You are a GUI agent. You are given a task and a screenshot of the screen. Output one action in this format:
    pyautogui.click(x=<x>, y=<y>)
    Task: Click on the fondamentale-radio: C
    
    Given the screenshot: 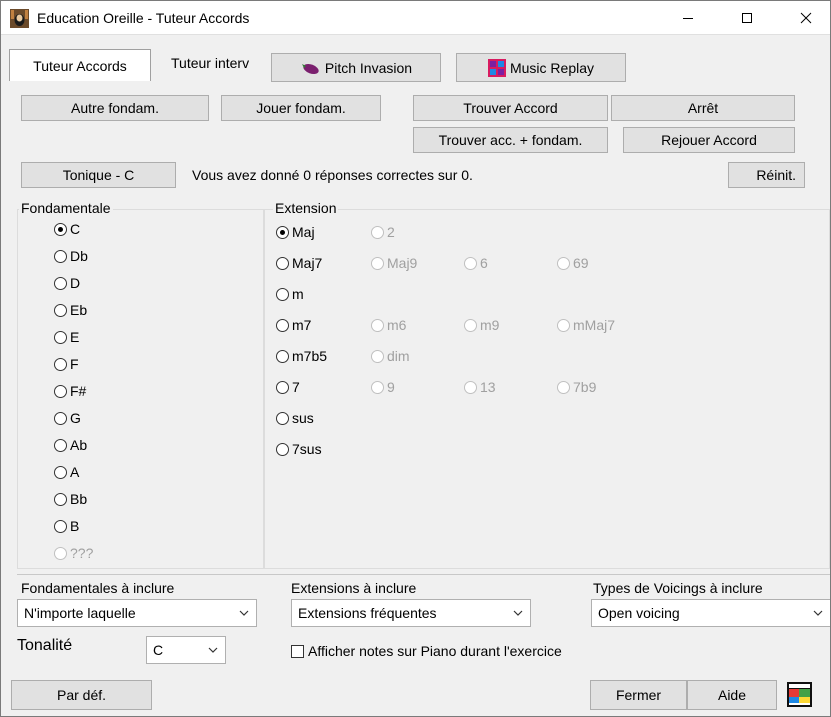 What is the action you would take?
    pyautogui.click(x=67, y=229)
    